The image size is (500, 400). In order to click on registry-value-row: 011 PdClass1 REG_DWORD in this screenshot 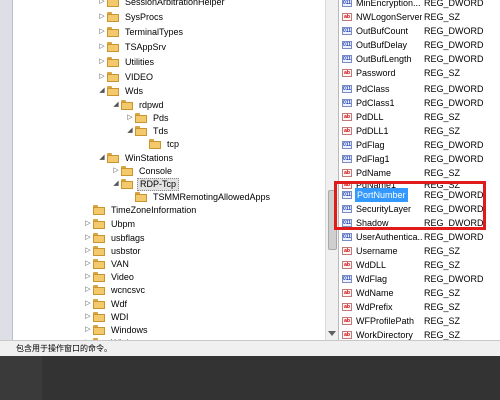, I will do `click(419, 103)`.